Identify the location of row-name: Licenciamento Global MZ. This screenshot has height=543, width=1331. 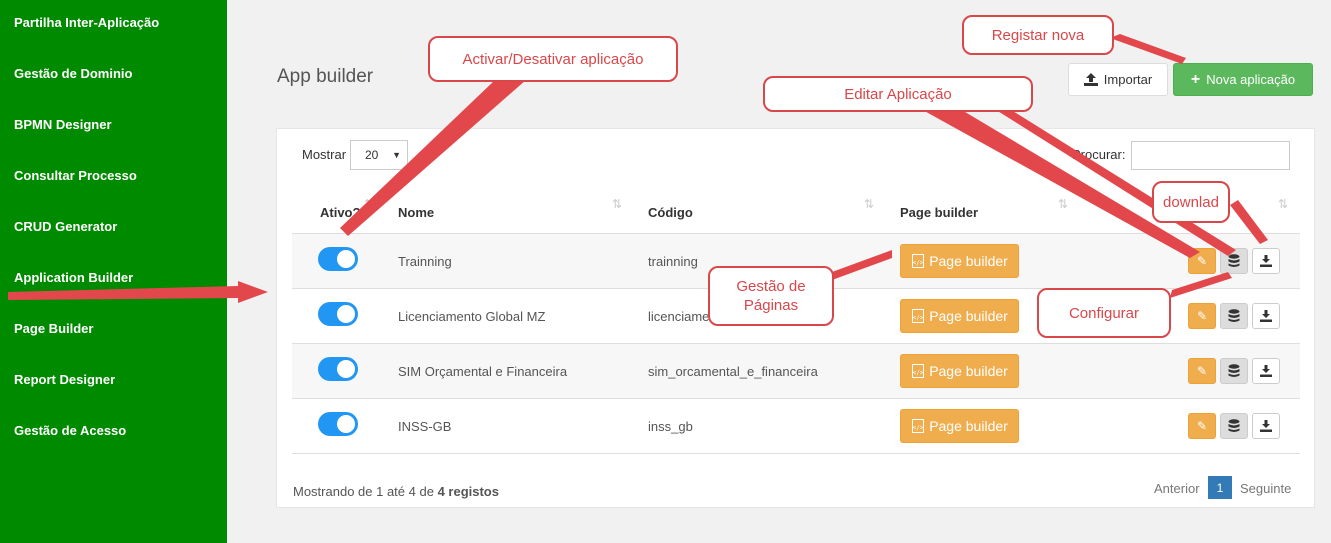
(472, 316).